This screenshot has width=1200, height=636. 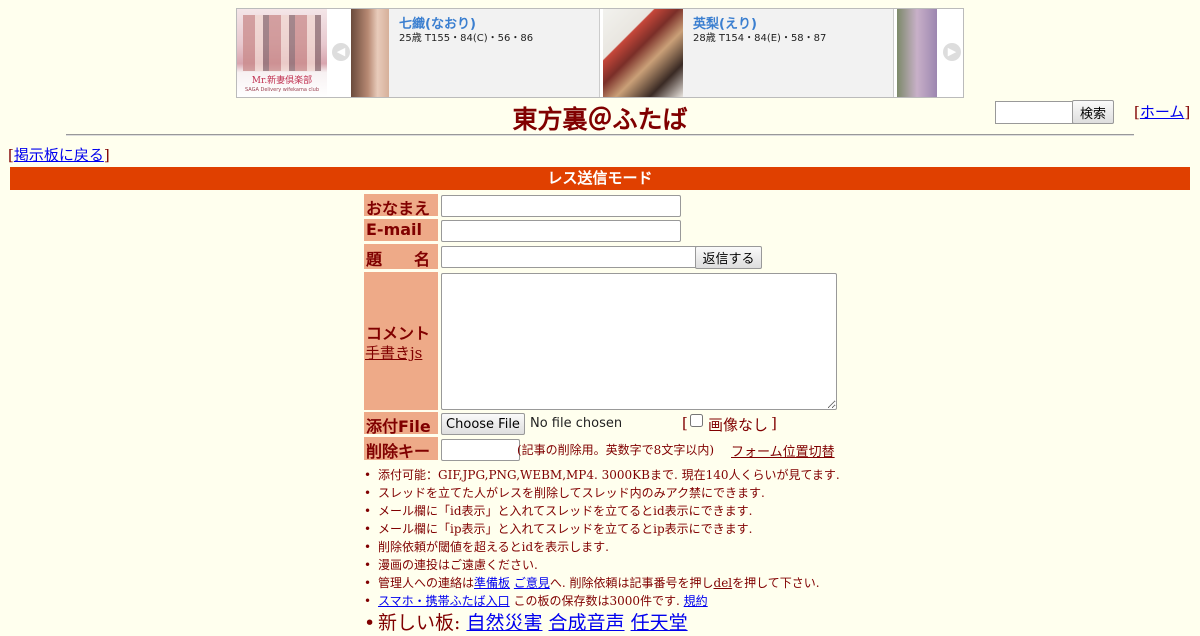 What do you see at coordinates (600, 135) in the screenshot?
I see `divider` at bounding box center [600, 135].